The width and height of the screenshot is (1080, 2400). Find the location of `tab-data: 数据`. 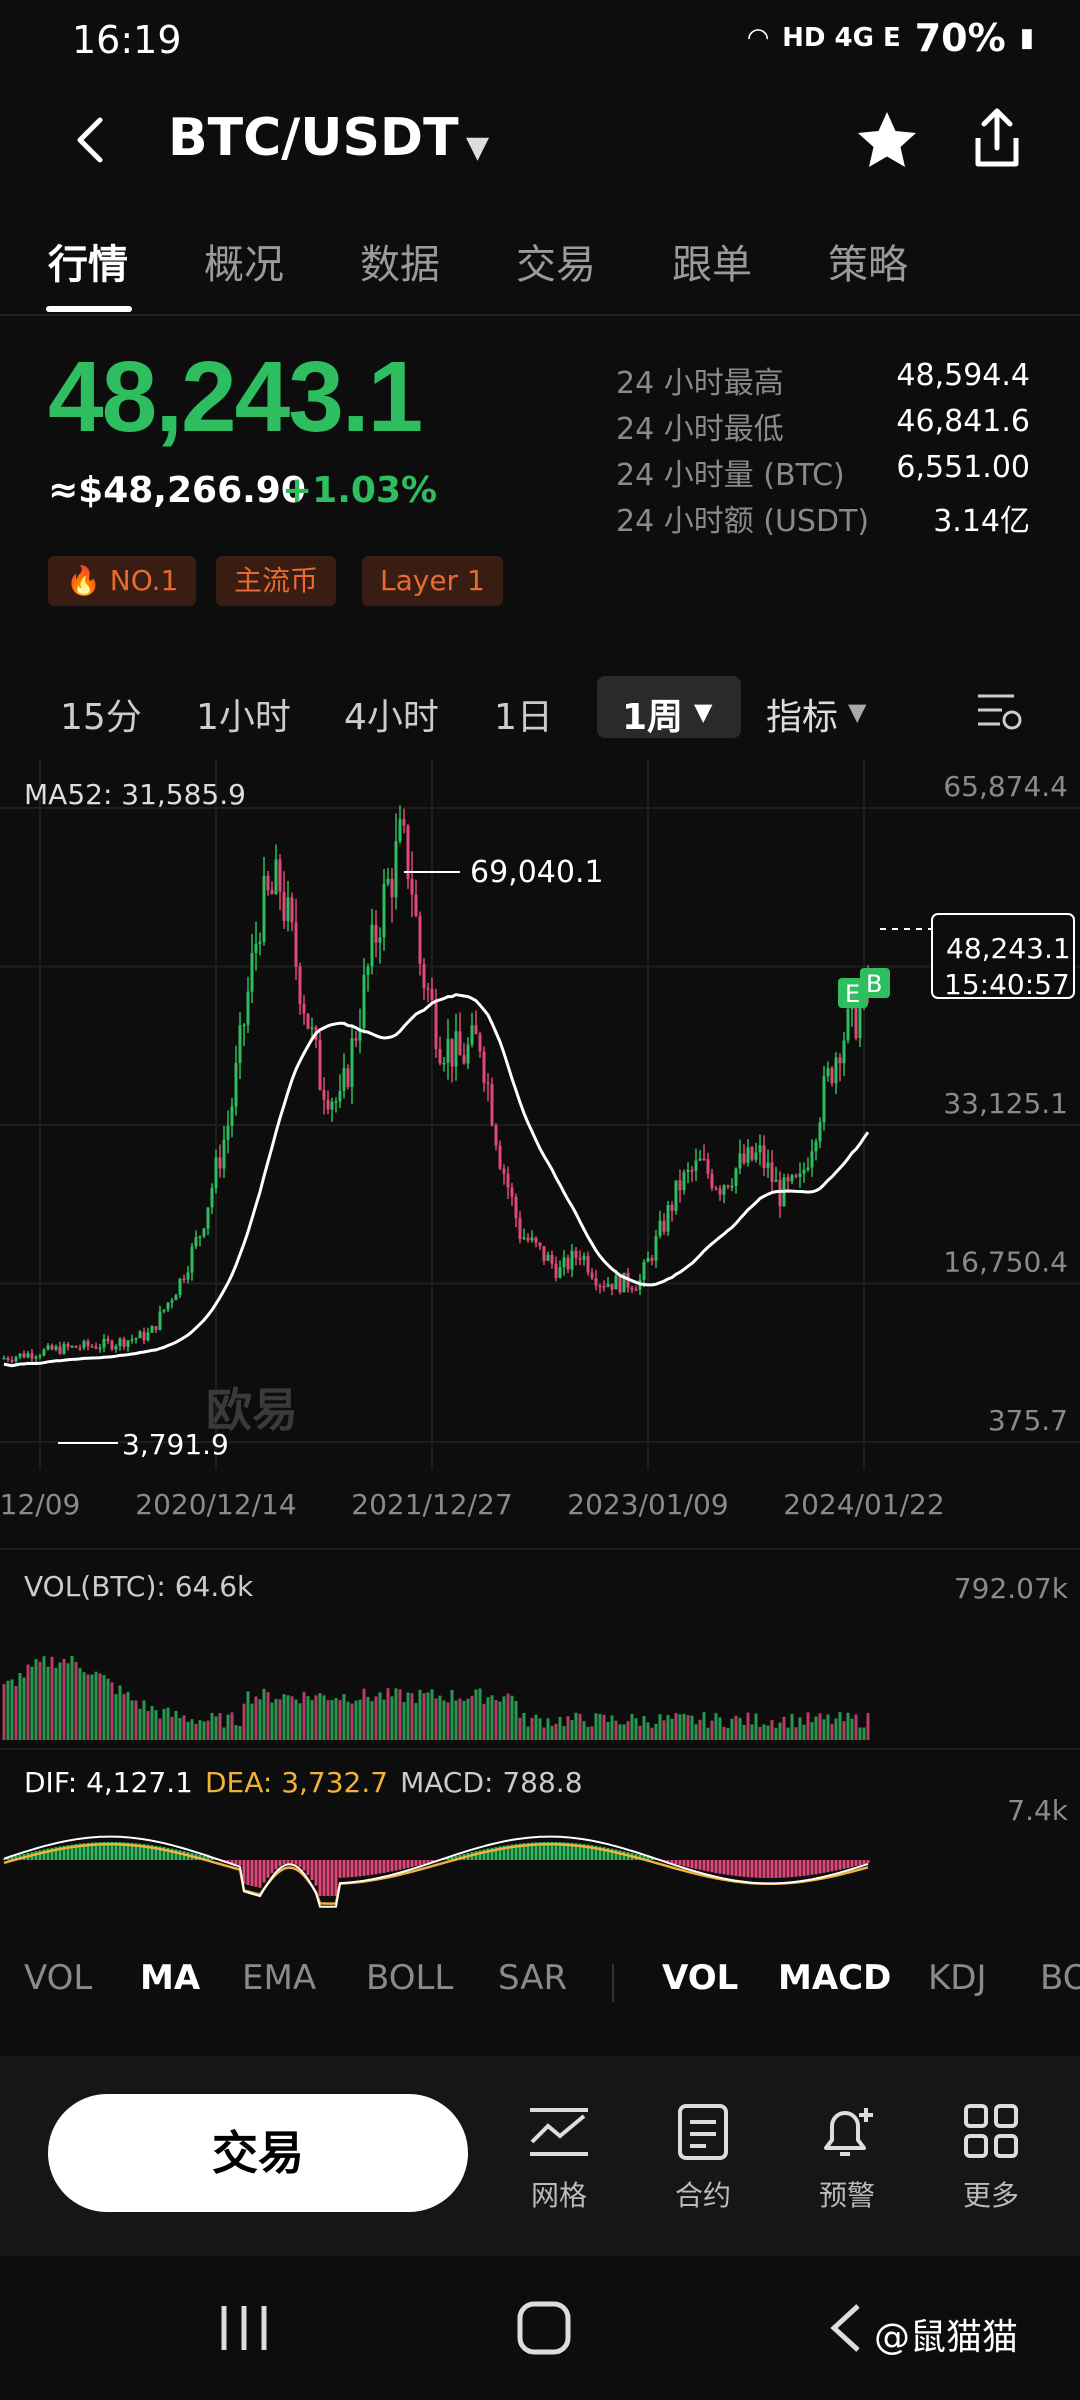

tab-data: 数据 is located at coordinates (400, 261).